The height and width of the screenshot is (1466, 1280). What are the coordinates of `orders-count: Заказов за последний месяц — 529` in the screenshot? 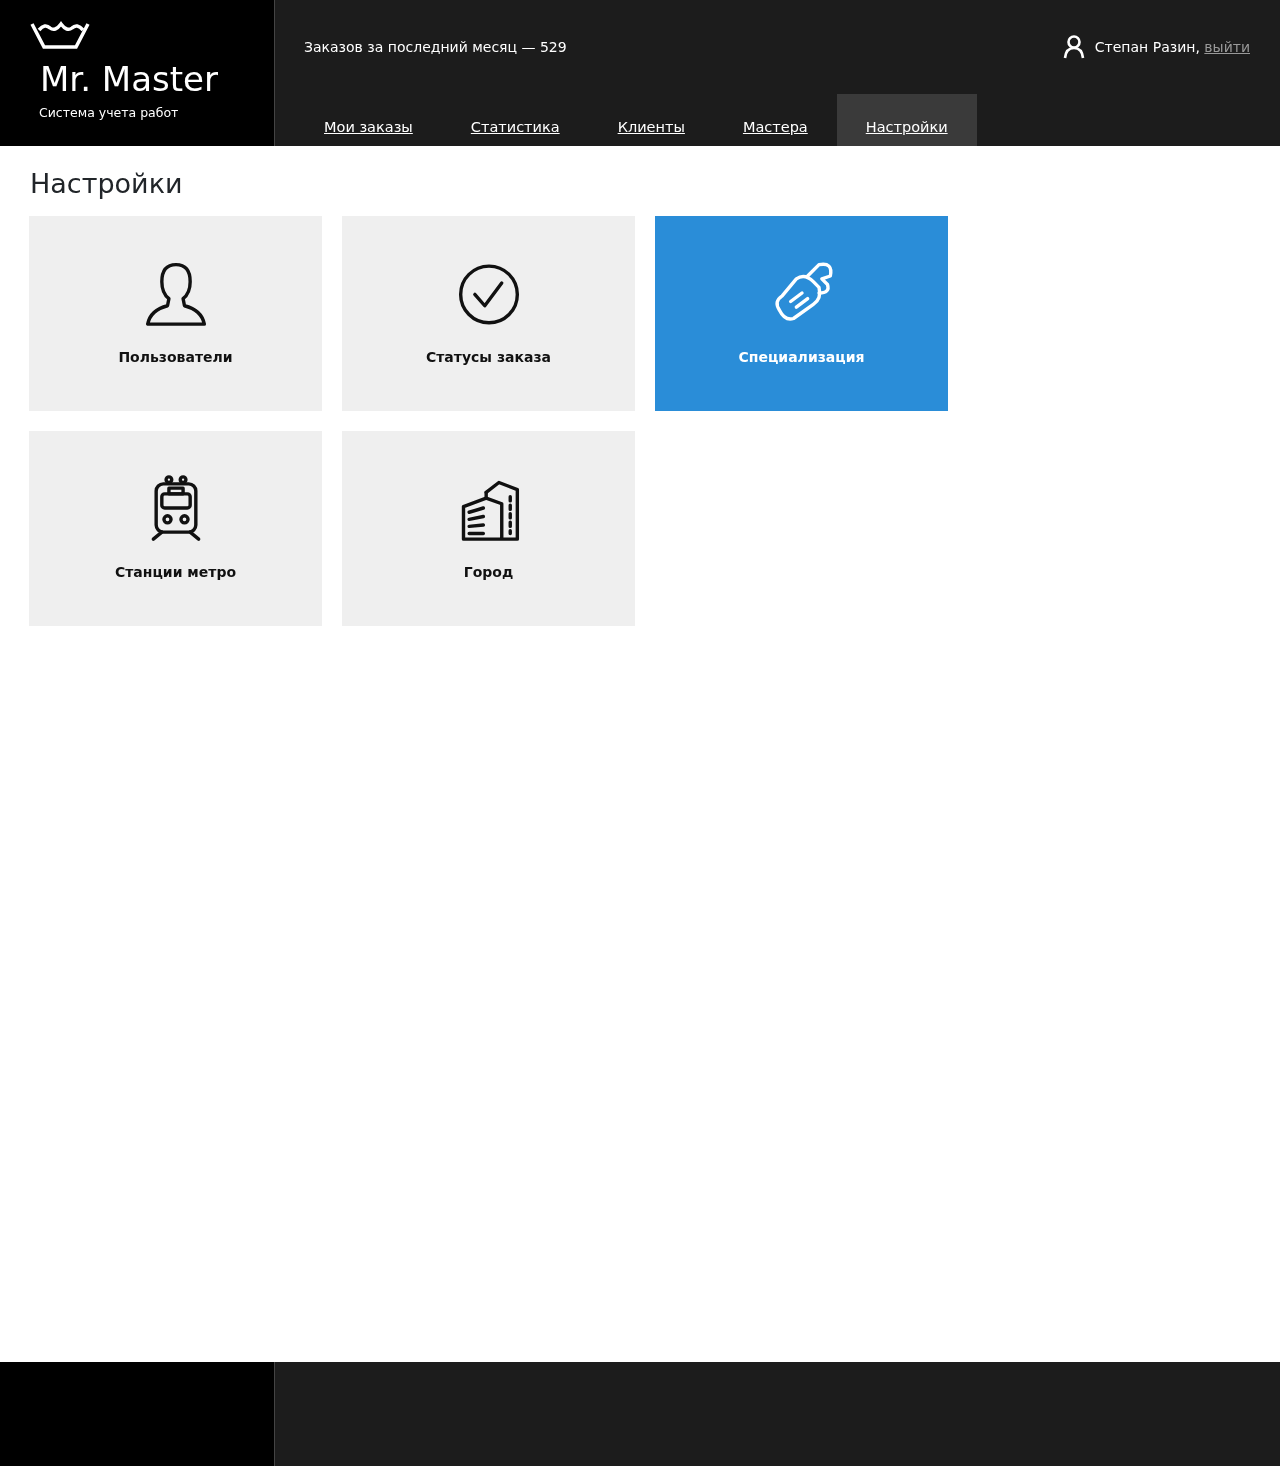 It's located at (435, 47).